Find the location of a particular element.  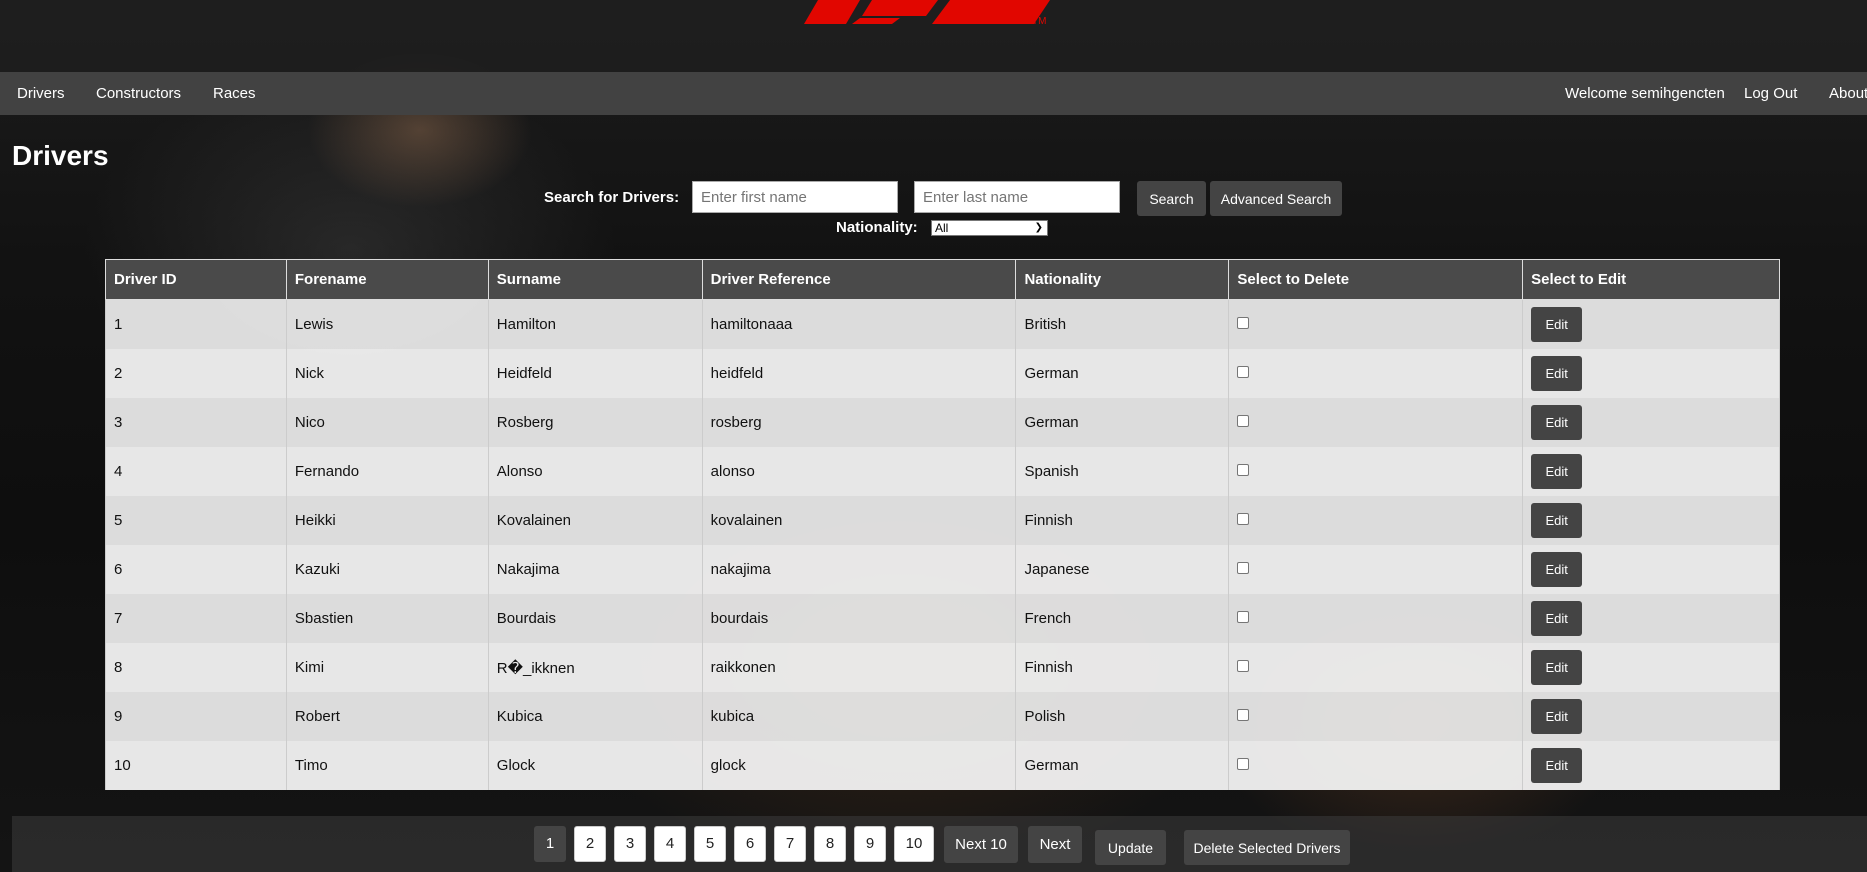

cell-nationality: Japanese is located at coordinates (1122, 569).